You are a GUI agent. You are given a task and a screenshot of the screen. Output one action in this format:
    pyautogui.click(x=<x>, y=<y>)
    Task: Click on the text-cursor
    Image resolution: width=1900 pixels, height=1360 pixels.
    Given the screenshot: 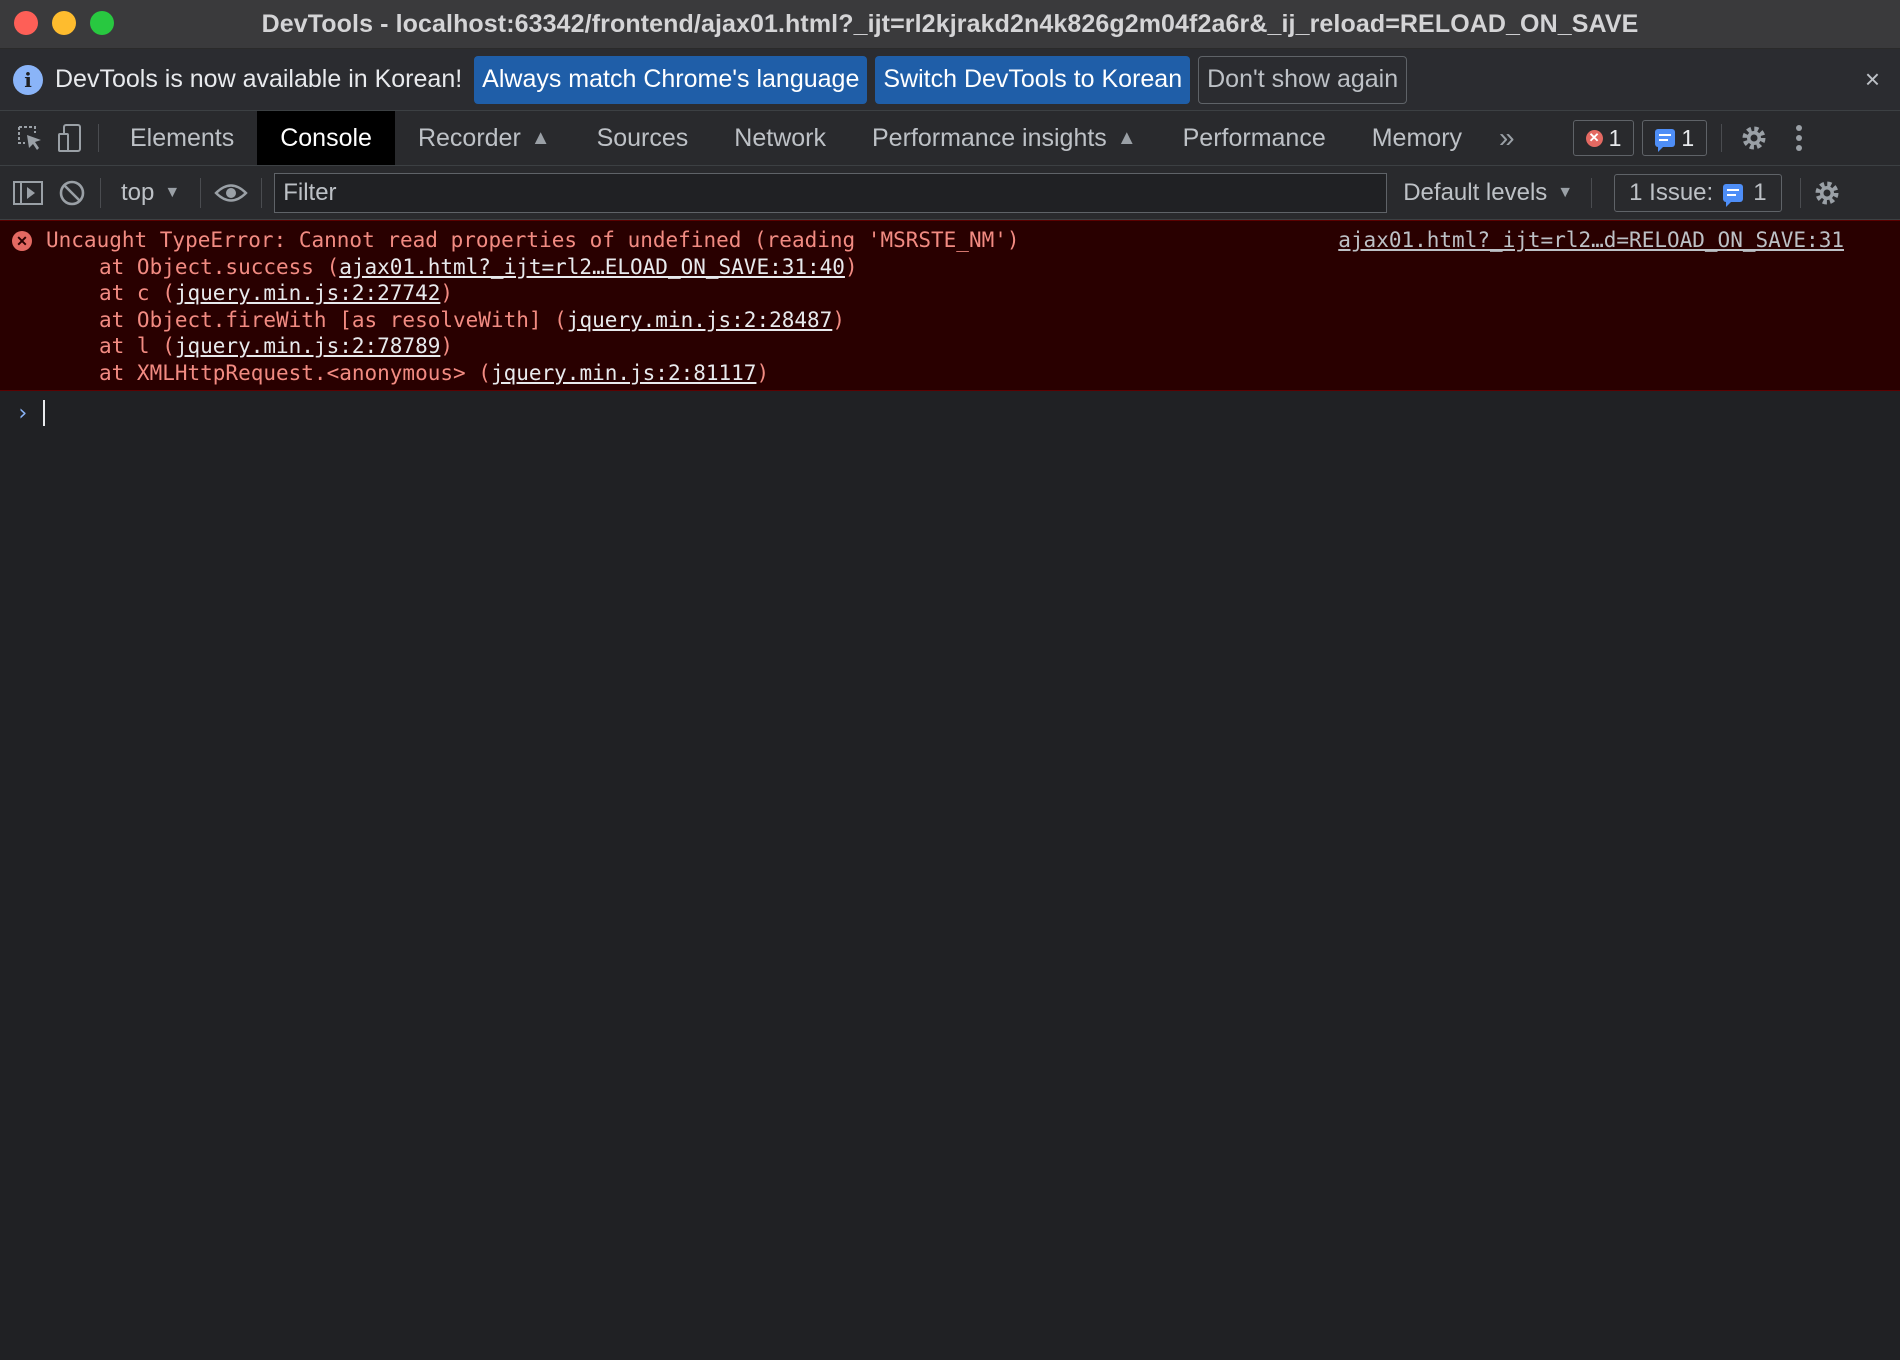 What is the action you would take?
    pyautogui.click(x=44, y=413)
    